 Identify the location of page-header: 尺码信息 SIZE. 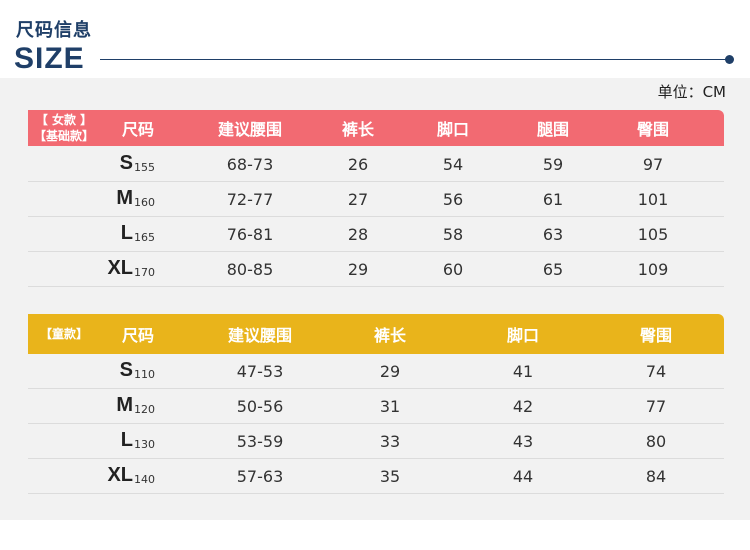
(375, 39).